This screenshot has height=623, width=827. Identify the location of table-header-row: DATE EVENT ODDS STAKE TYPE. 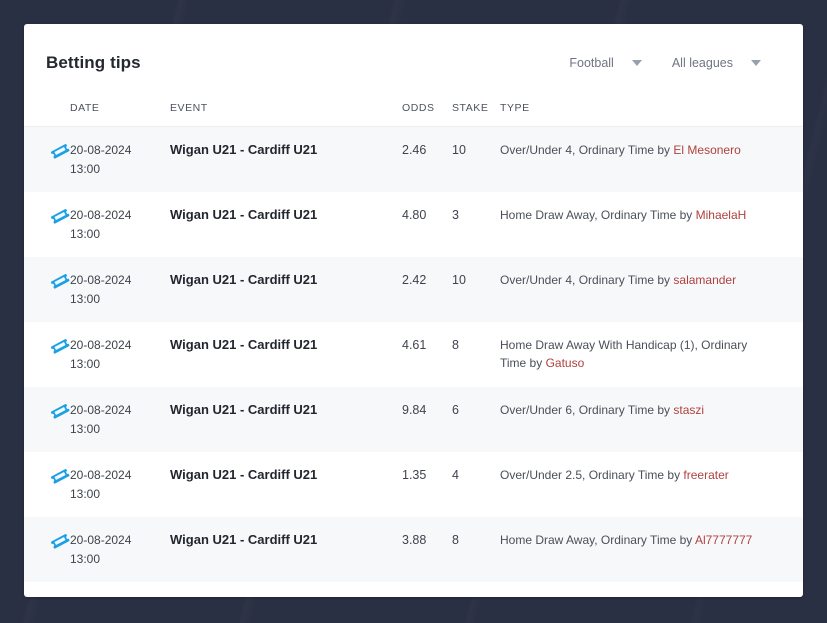
(413, 114).